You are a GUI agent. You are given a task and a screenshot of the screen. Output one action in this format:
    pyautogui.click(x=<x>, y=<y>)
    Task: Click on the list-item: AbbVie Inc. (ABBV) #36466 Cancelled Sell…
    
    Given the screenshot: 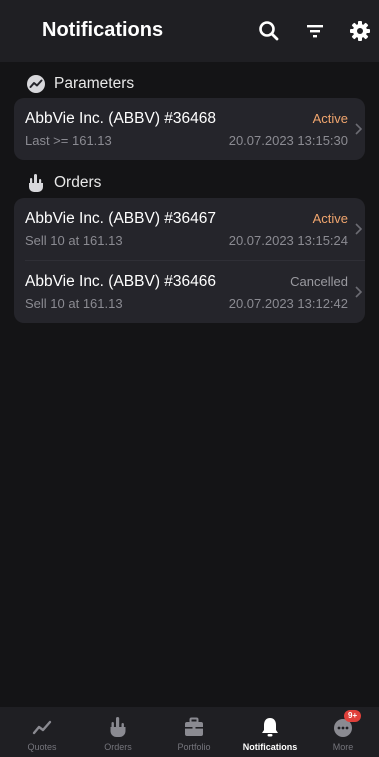 What is the action you would take?
    pyautogui.click(x=189, y=292)
    